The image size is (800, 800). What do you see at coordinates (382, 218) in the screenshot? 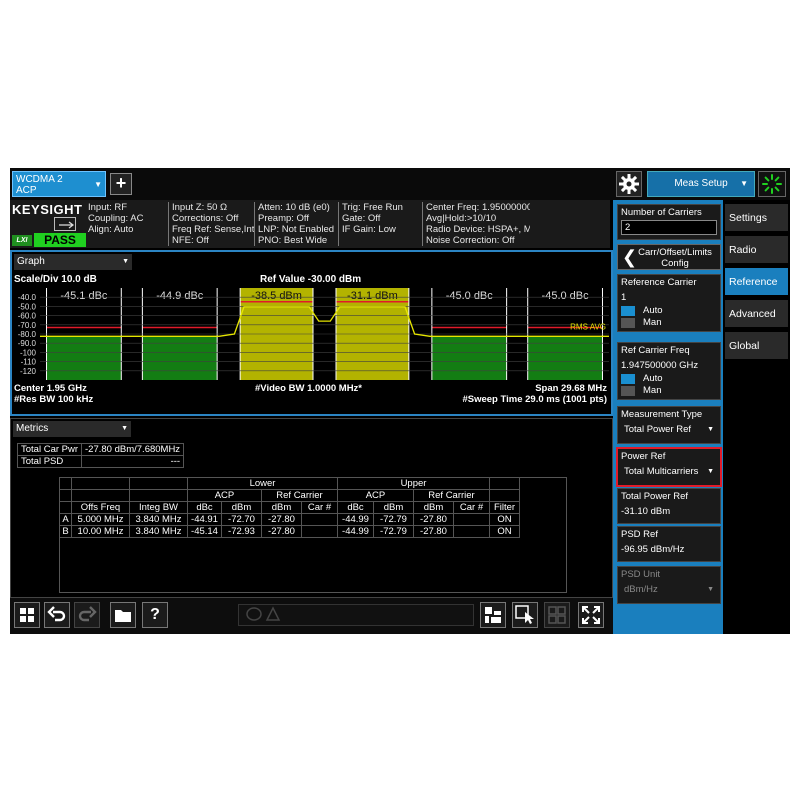
I see `trigger-settings: Trig: Free Run Gate: Off IF Gain: Low` at bounding box center [382, 218].